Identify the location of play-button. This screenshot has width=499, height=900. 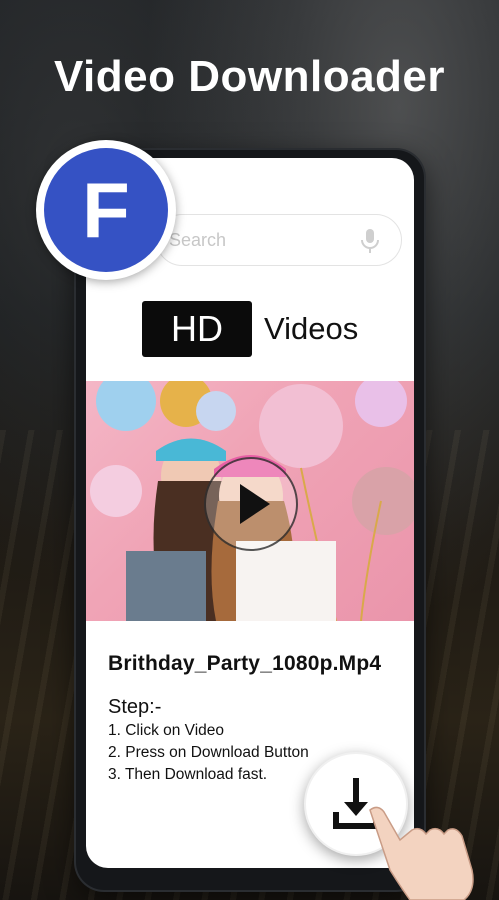
(251, 504).